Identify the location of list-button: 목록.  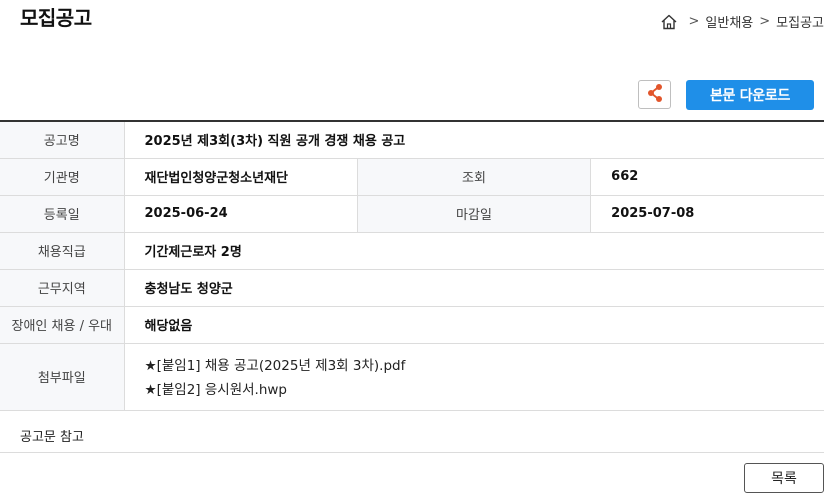
(784, 478).